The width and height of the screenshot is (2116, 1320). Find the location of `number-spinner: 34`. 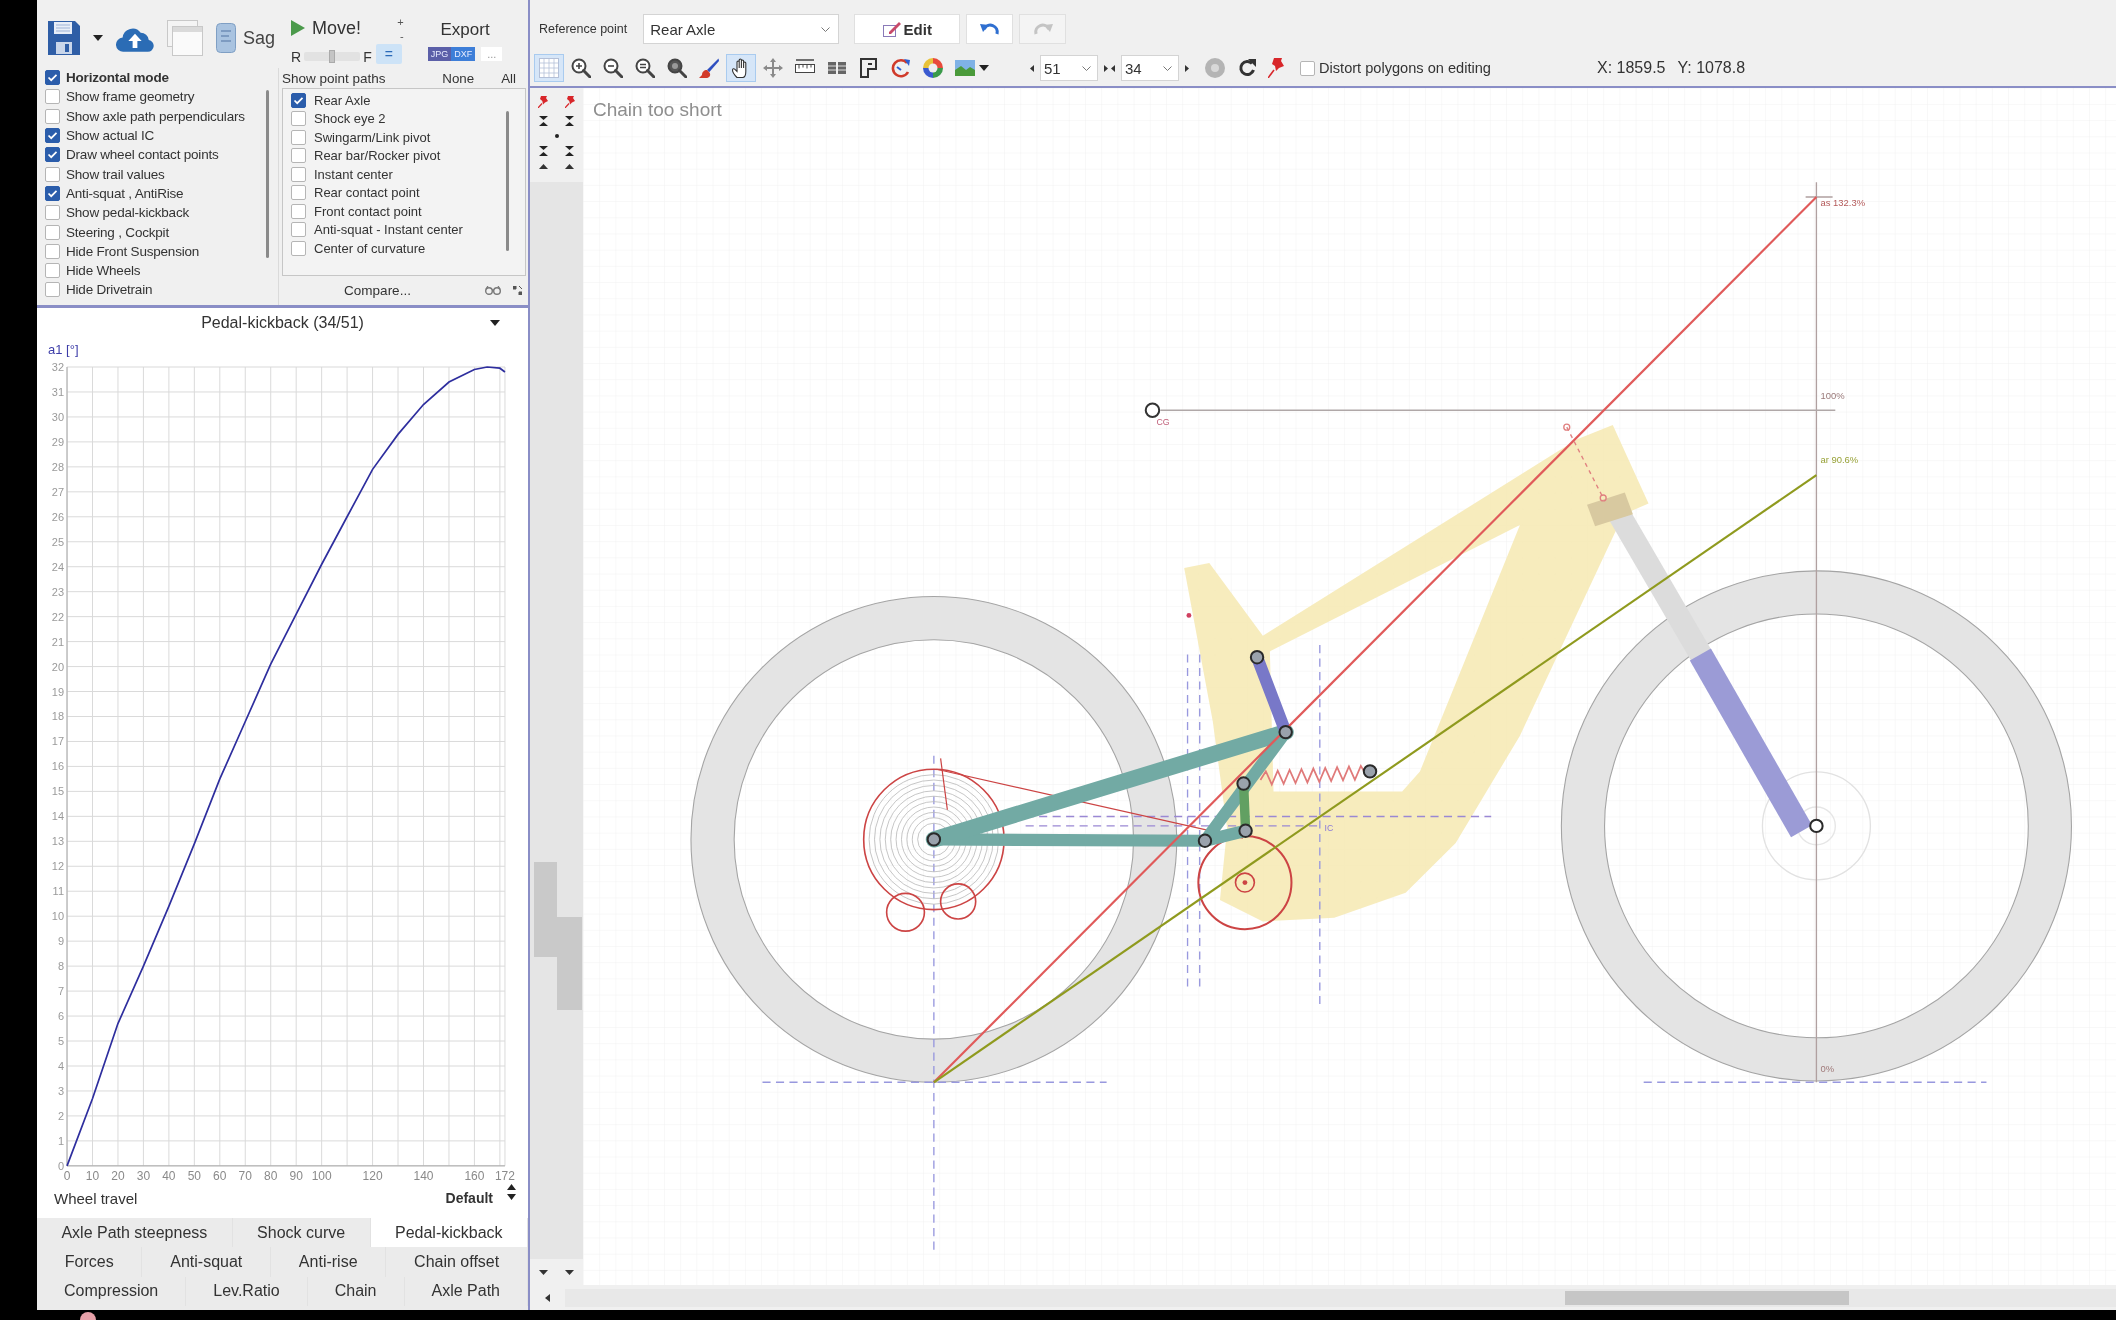

number-spinner: 34 is located at coordinates (1150, 68).